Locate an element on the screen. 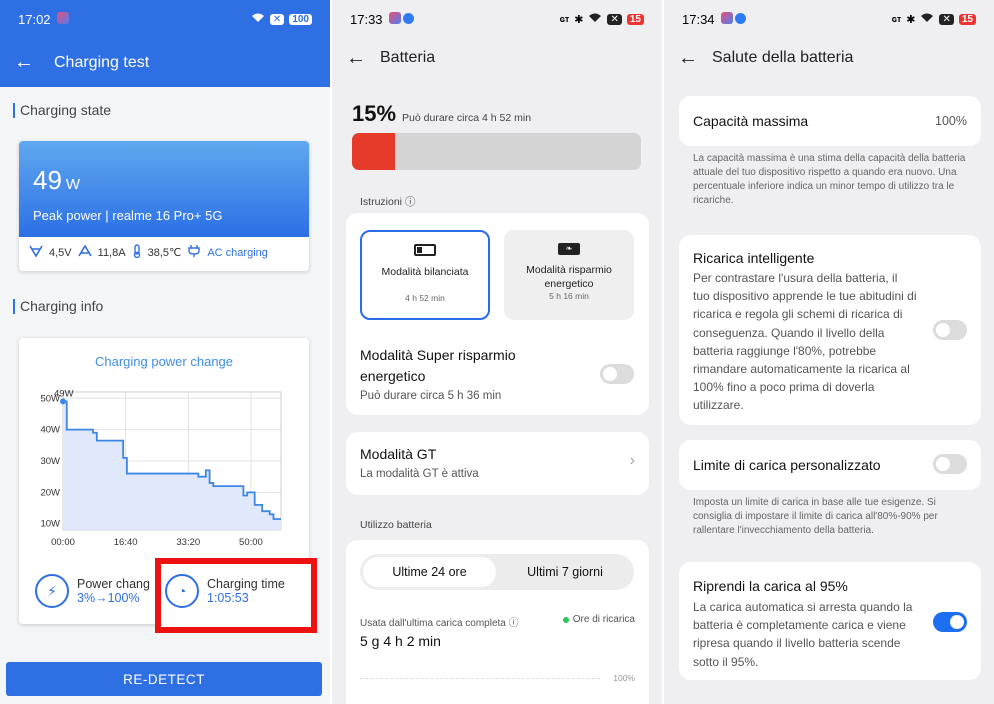  smart-charging-title: Ricarica intelligente is located at coordinates (754, 258).